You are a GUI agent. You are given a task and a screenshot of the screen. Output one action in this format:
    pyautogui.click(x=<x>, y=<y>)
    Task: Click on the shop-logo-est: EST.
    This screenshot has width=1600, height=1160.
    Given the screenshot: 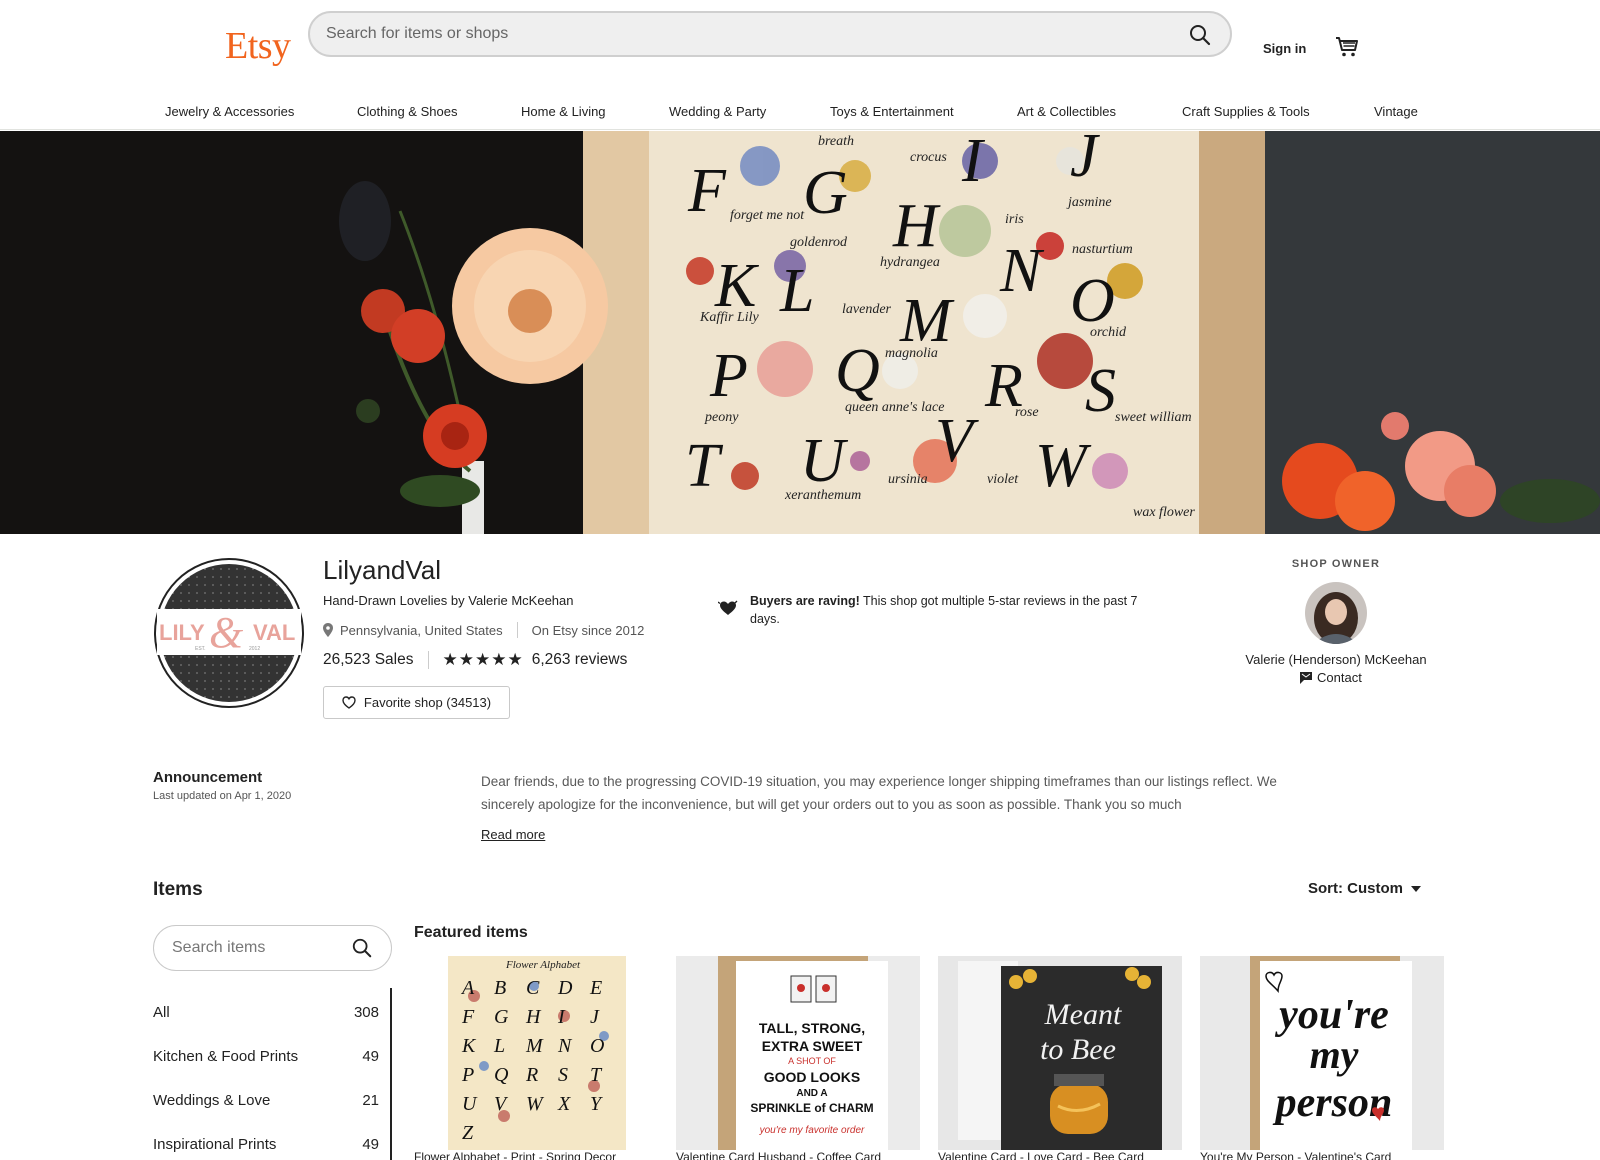 What is the action you would take?
    pyautogui.click(x=200, y=649)
    